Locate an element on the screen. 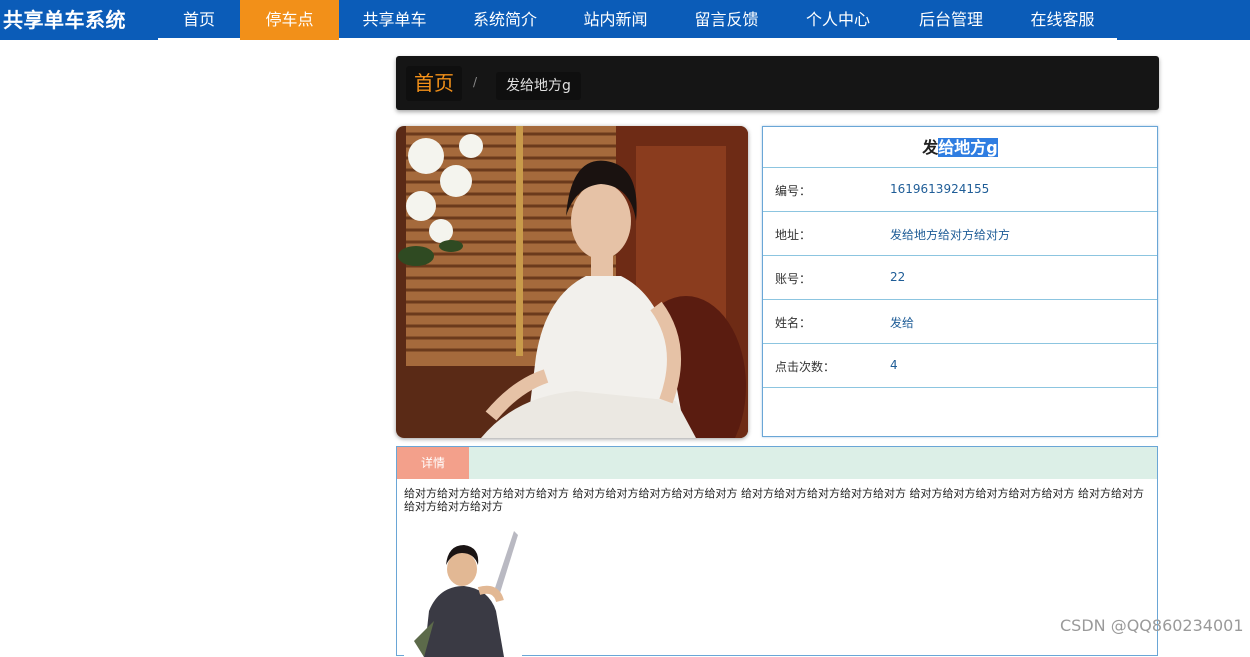 The height and width of the screenshot is (657, 1250). tab-detail: 详情 is located at coordinates (433, 463).